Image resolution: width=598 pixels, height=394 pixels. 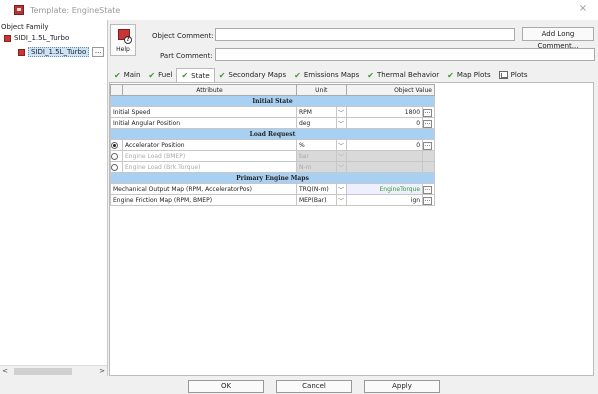 What do you see at coordinates (165, 75) in the screenshot?
I see `tab-label: Fuel` at bounding box center [165, 75].